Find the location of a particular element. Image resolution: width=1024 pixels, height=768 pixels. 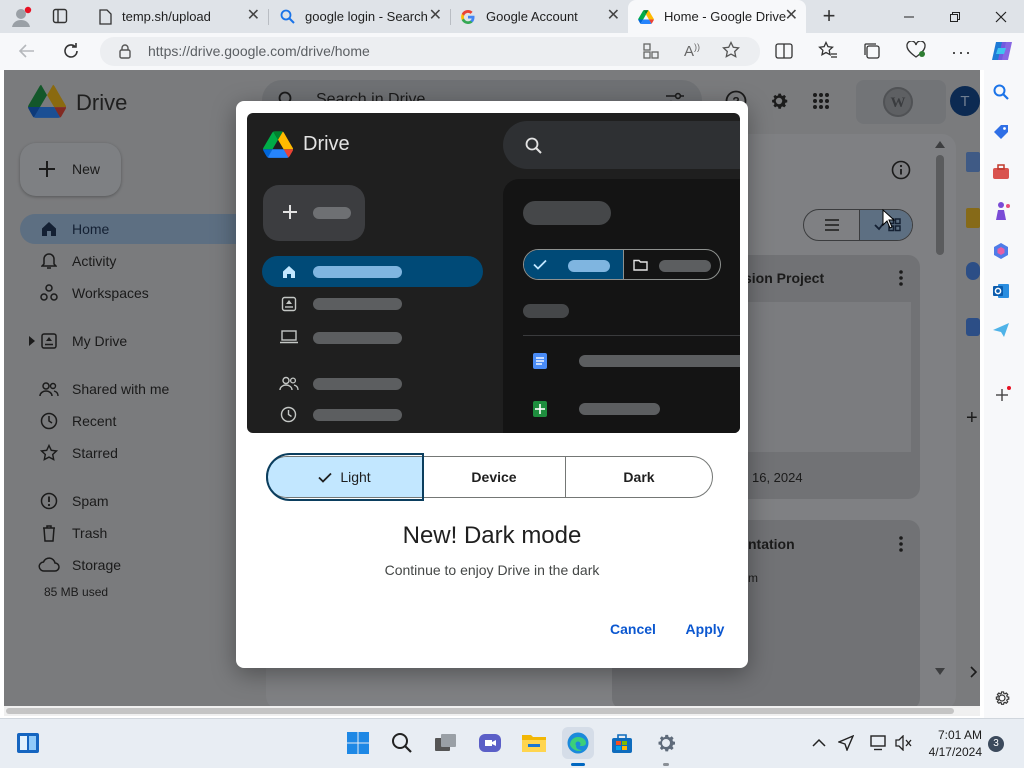

scrollbar-up-arrow is located at coordinates (940, 144).